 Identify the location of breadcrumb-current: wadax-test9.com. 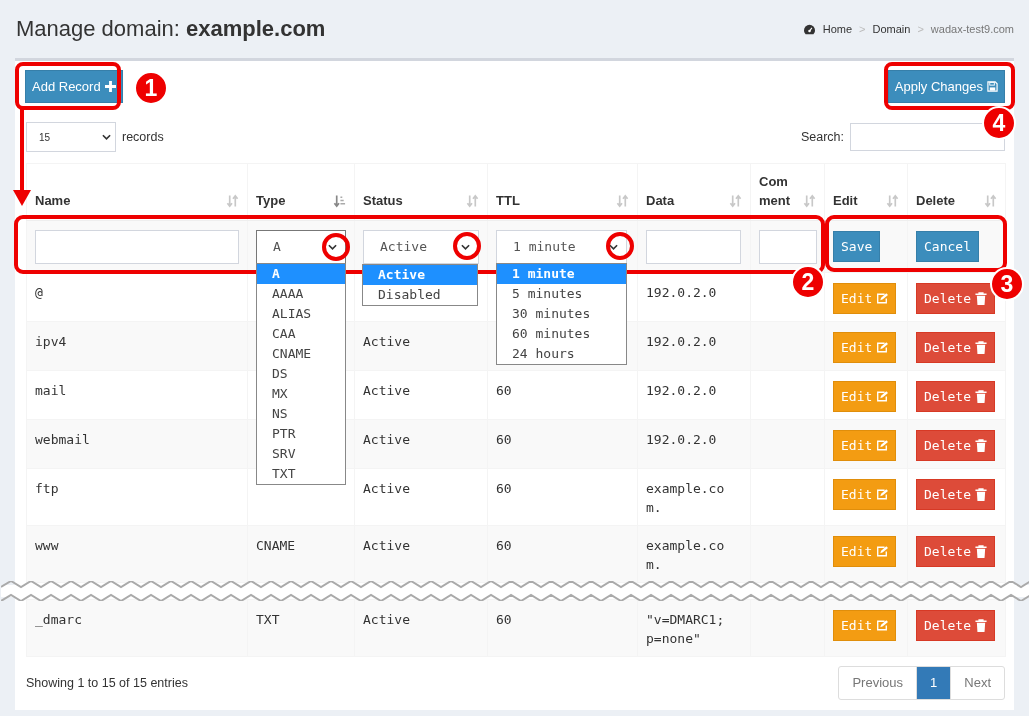
(972, 29).